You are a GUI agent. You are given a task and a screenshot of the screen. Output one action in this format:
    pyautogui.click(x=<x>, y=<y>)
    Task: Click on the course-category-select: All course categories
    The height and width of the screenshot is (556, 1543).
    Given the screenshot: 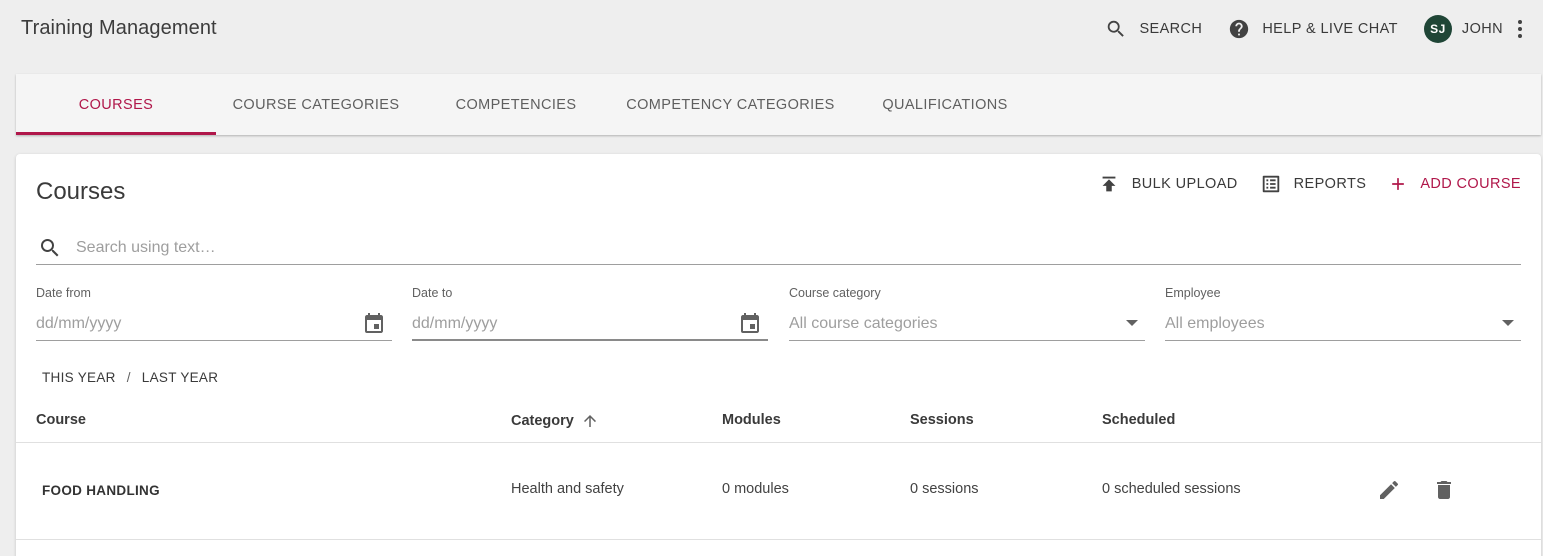 What is the action you would take?
    pyautogui.click(x=967, y=327)
    